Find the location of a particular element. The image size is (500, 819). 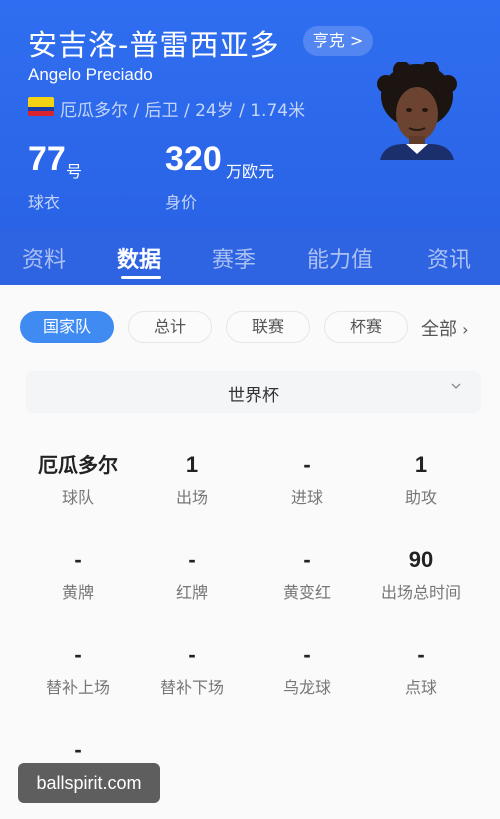

site-watermark: ballspirit.com is located at coordinates (89, 783).